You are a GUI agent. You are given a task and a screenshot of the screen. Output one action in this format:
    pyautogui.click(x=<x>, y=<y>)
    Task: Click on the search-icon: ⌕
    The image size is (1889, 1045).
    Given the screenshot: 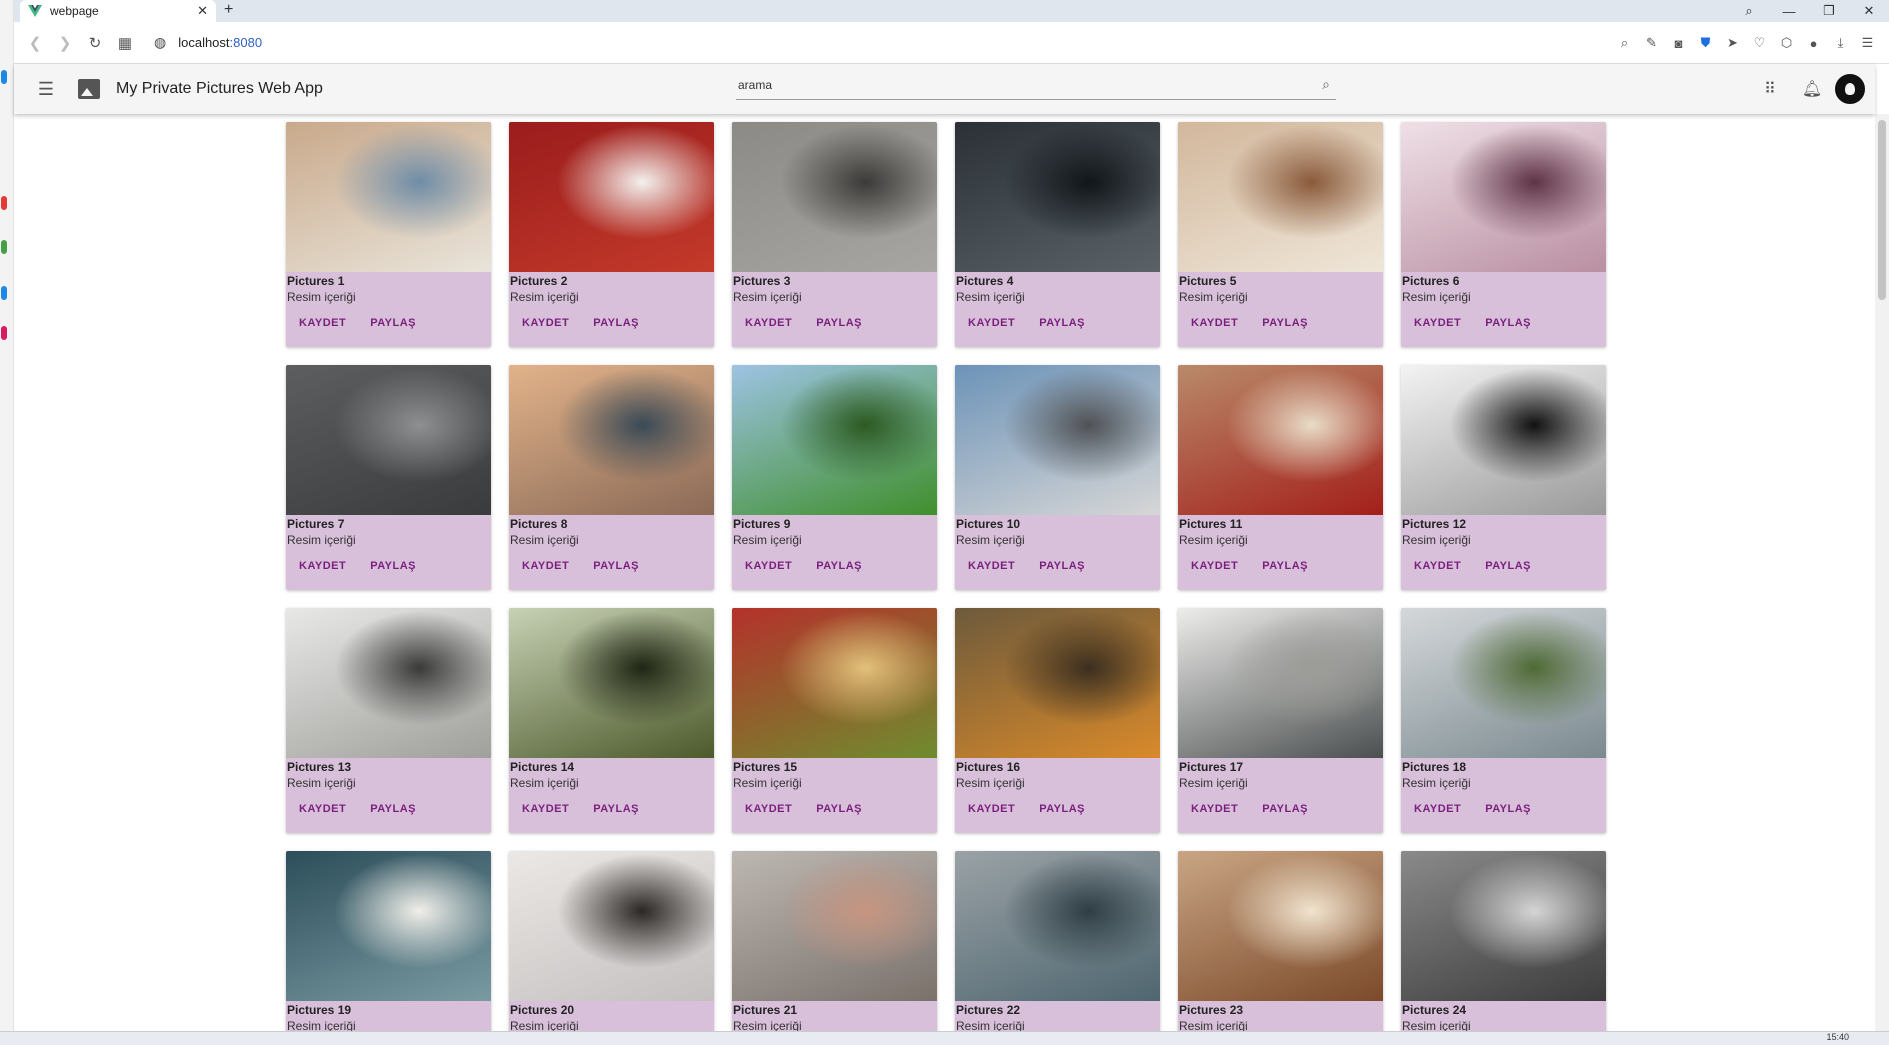 What is the action you would take?
    pyautogui.click(x=1326, y=84)
    